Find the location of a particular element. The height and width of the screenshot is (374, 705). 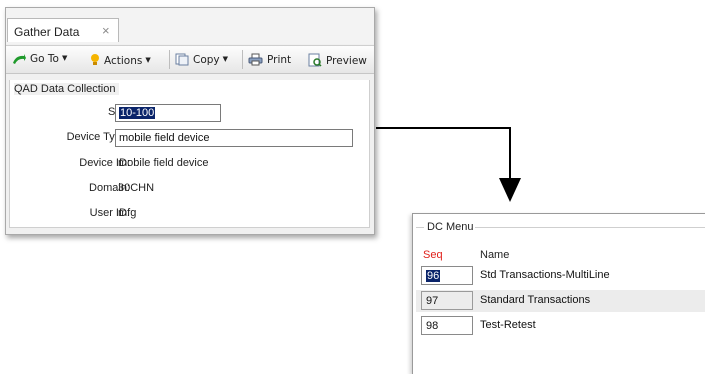

section-title: QAD Data Collection is located at coordinates (66, 89).